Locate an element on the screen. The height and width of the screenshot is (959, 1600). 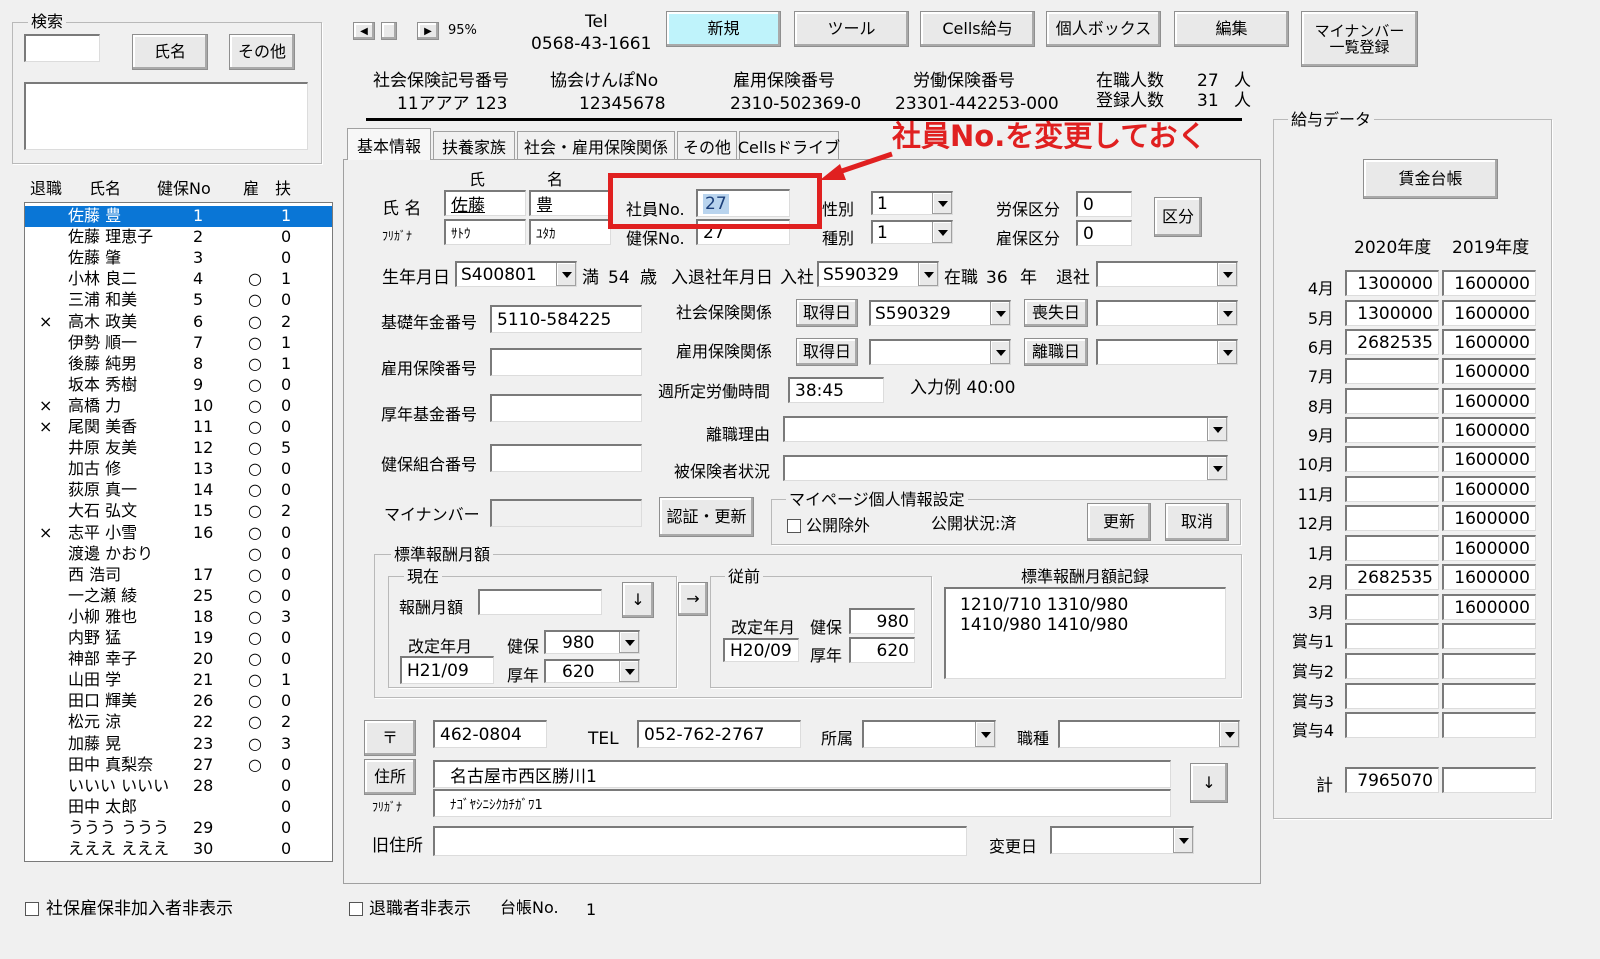
personal-box-button: 個人ボックス is located at coordinates (1103, 29).